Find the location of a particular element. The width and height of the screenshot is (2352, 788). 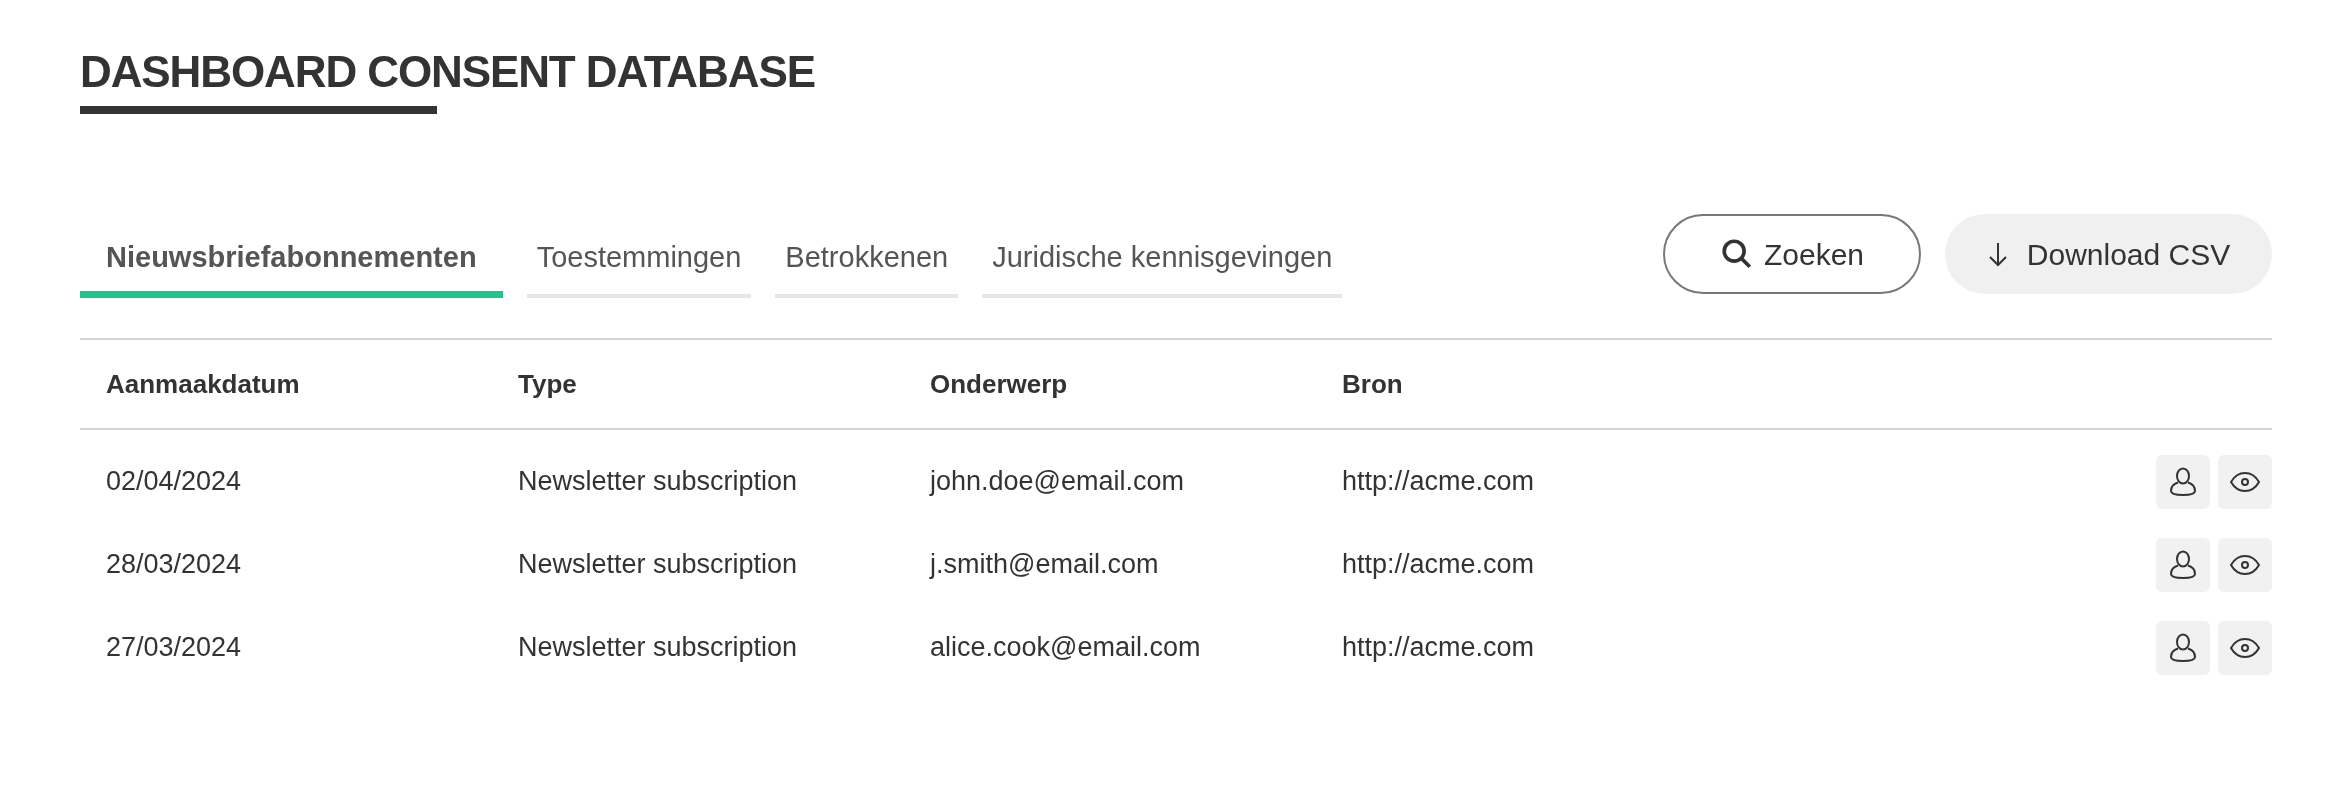

table-cell: john.doe@email.com is located at coordinates (1057, 481).